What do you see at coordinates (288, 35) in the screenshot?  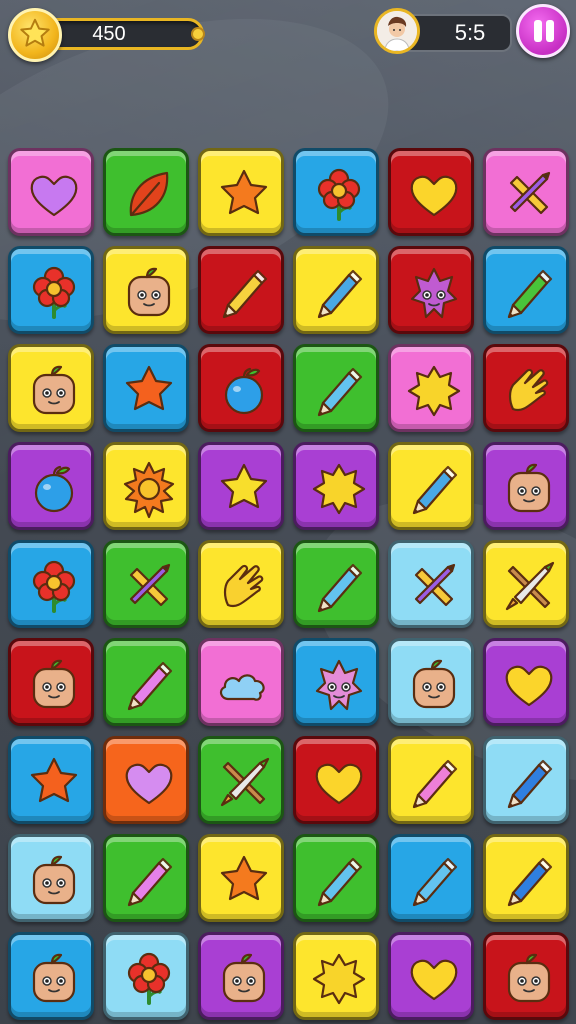 I see `top-hud: 450 5:5` at bounding box center [288, 35].